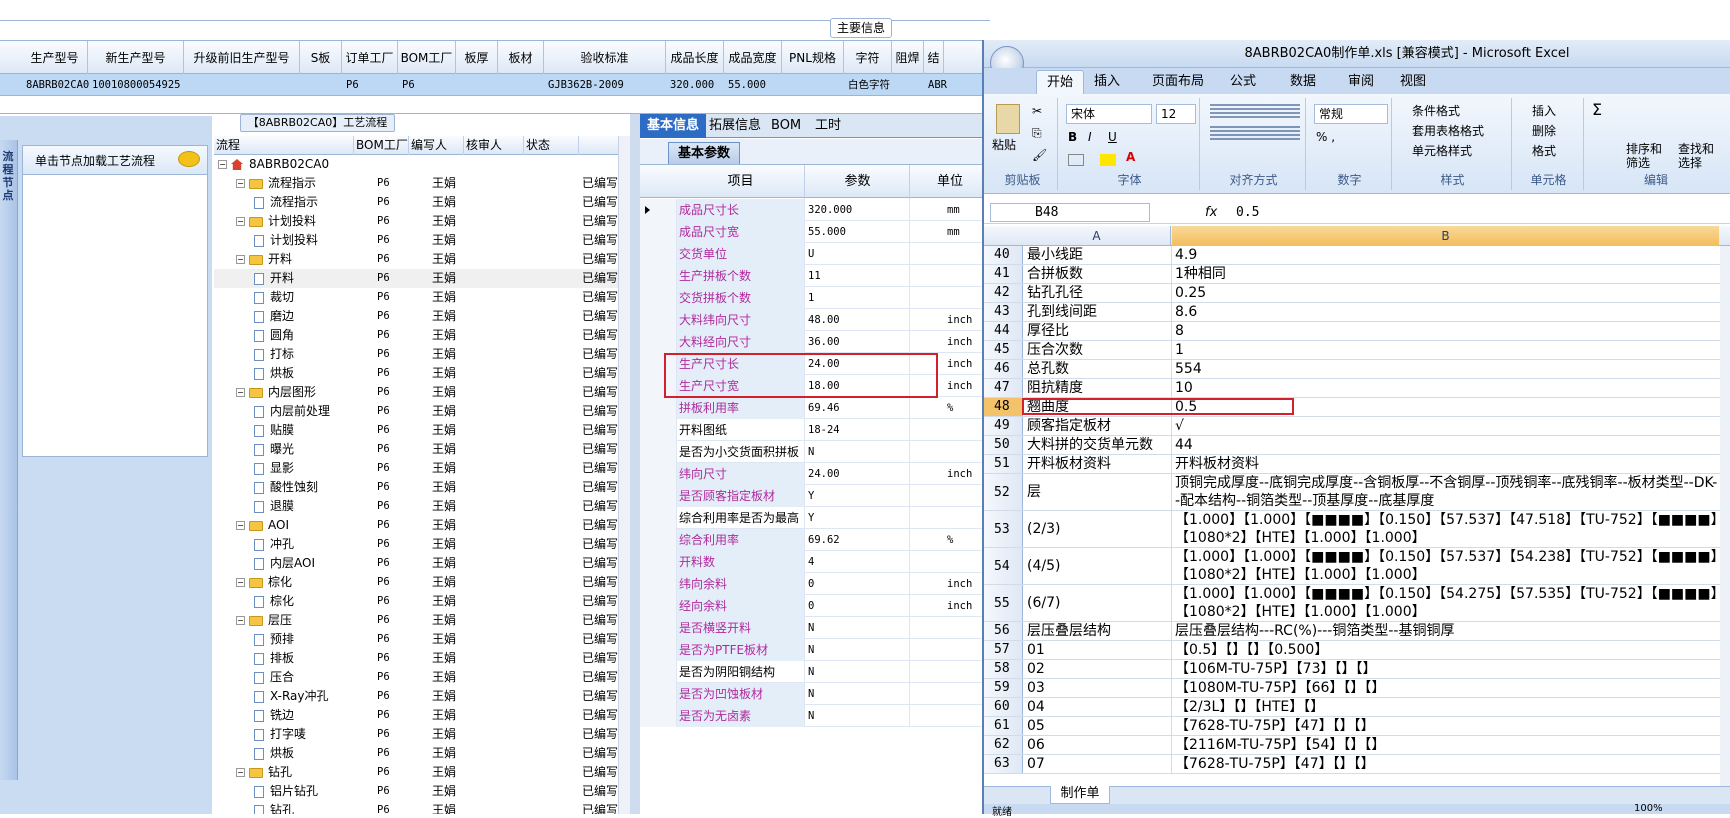 Image resolution: width=1730 pixels, height=818 pixels. I want to click on row-number: 56, so click(1003, 631).